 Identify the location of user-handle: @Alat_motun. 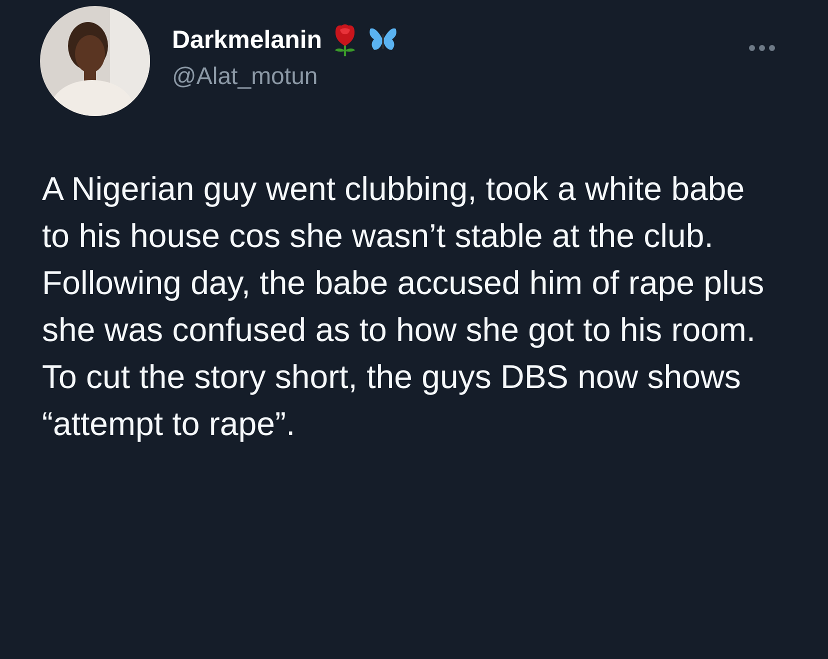
(245, 77).